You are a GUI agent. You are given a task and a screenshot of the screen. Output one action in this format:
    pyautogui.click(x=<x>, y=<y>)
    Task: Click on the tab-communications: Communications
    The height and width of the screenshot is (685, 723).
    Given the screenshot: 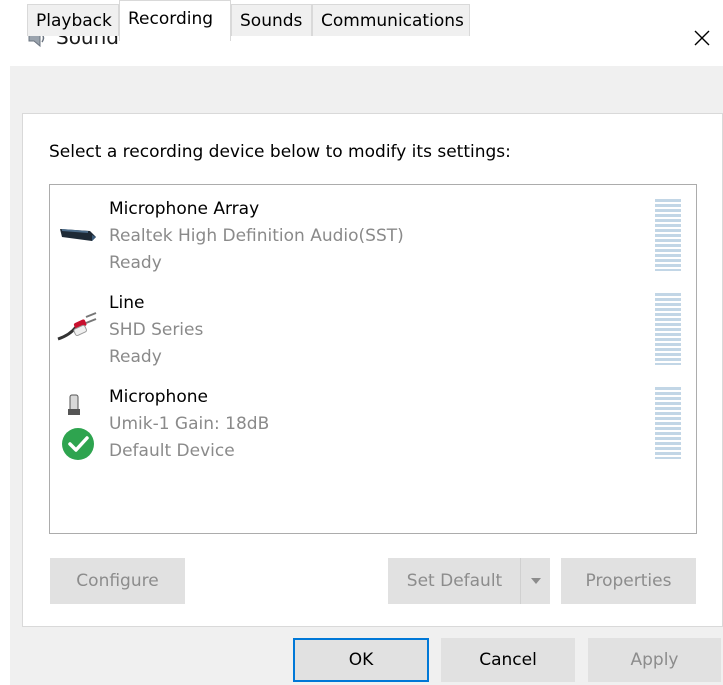 What is the action you would take?
    pyautogui.click(x=391, y=20)
    